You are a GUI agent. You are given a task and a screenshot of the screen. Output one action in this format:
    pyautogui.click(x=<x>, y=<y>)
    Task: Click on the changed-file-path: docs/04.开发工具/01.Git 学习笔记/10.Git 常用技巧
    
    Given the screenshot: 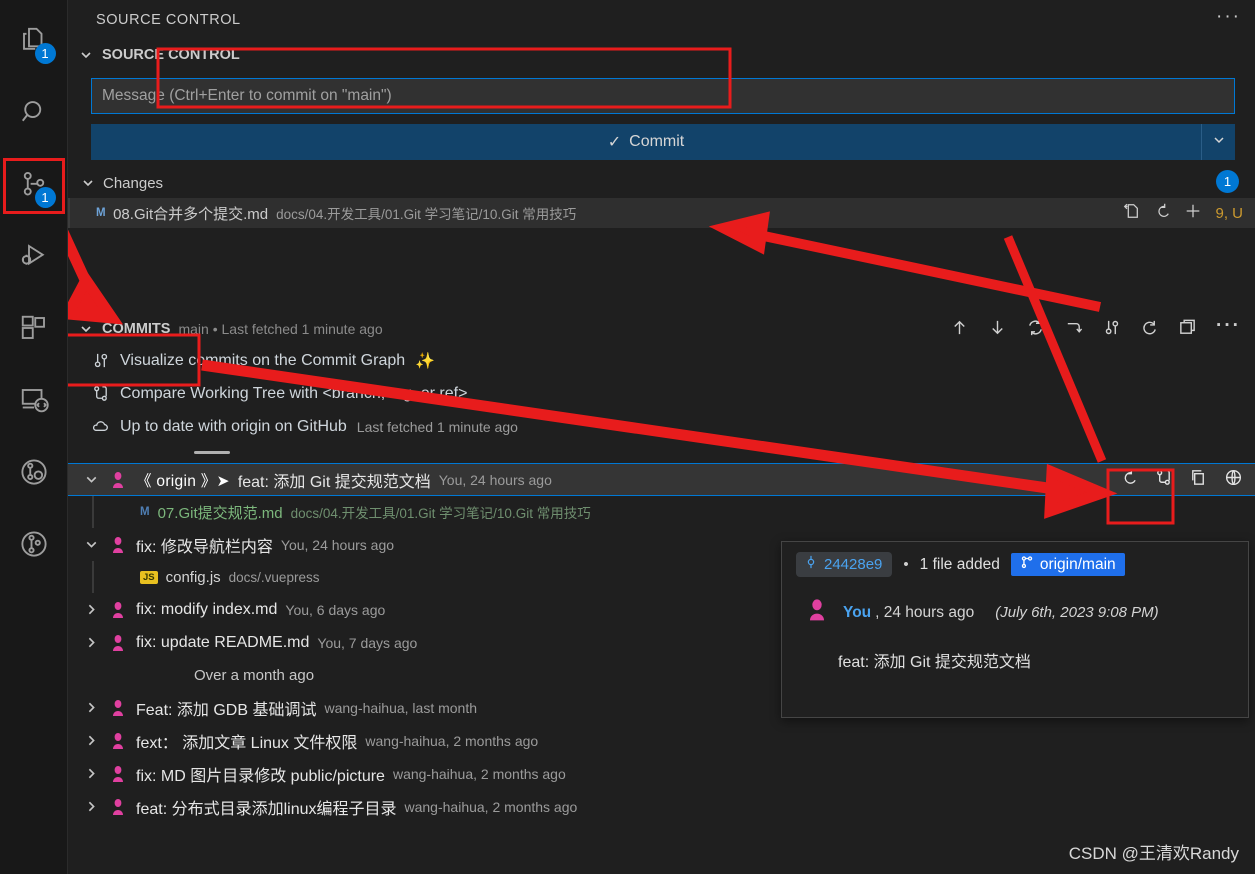 What is the action you would take?
    pyautogui.click(x=426, y=214)
    